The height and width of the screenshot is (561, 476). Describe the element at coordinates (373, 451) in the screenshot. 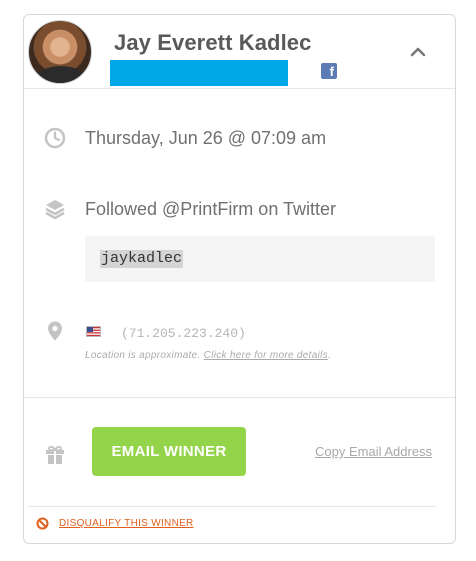

I see `copy-email-link: Copy Email Address` at that location.